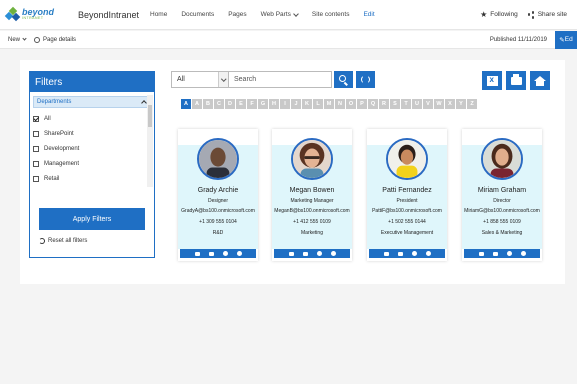 This screenshot has width=577, height=384. I want to click on dept-item-sharepoint: SharePoint, so click(92, 133).